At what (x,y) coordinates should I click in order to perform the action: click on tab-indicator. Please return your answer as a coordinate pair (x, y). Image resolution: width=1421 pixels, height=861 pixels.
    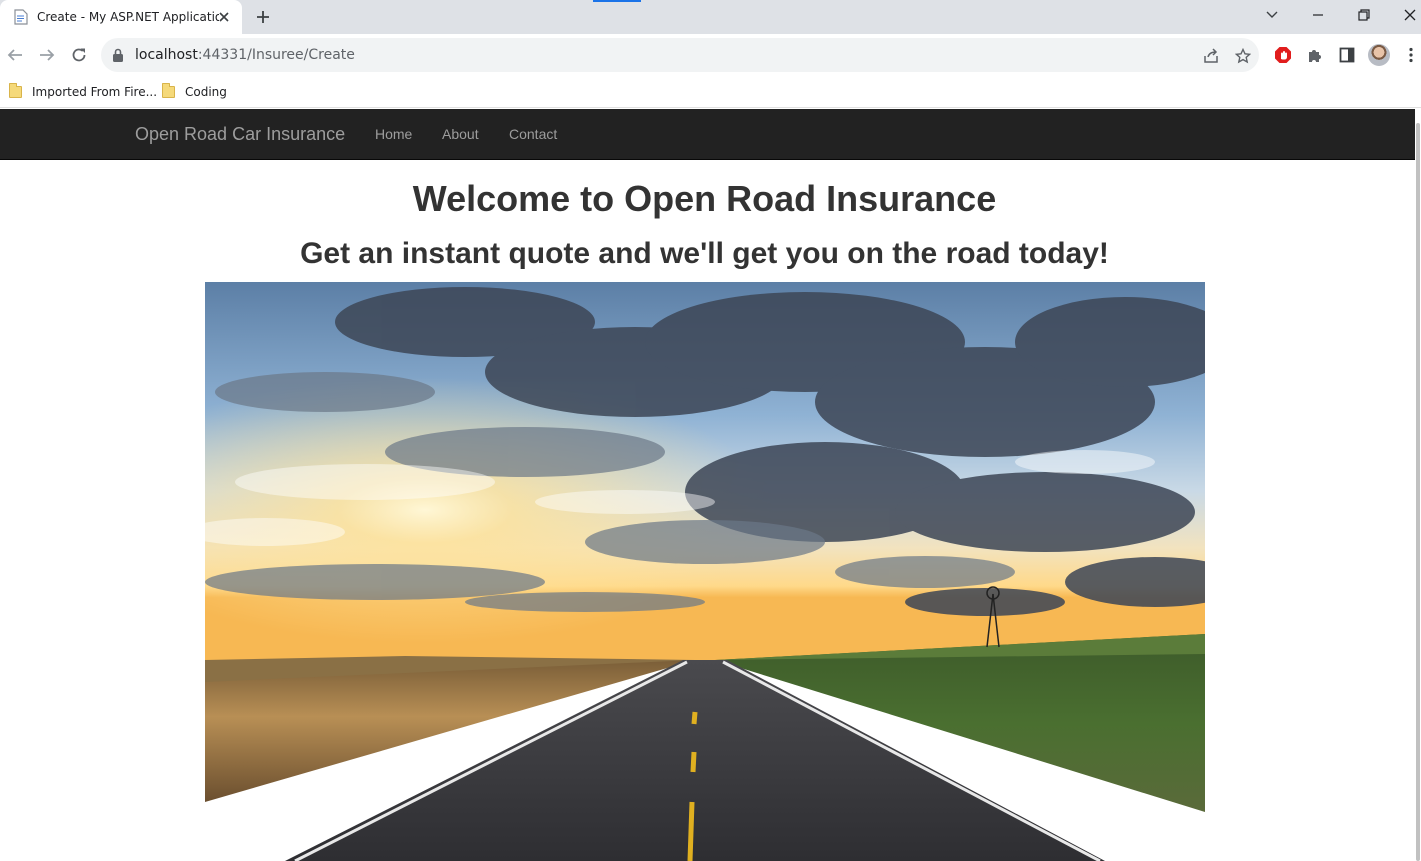
    Looking at the image, I should click on (617, 1).